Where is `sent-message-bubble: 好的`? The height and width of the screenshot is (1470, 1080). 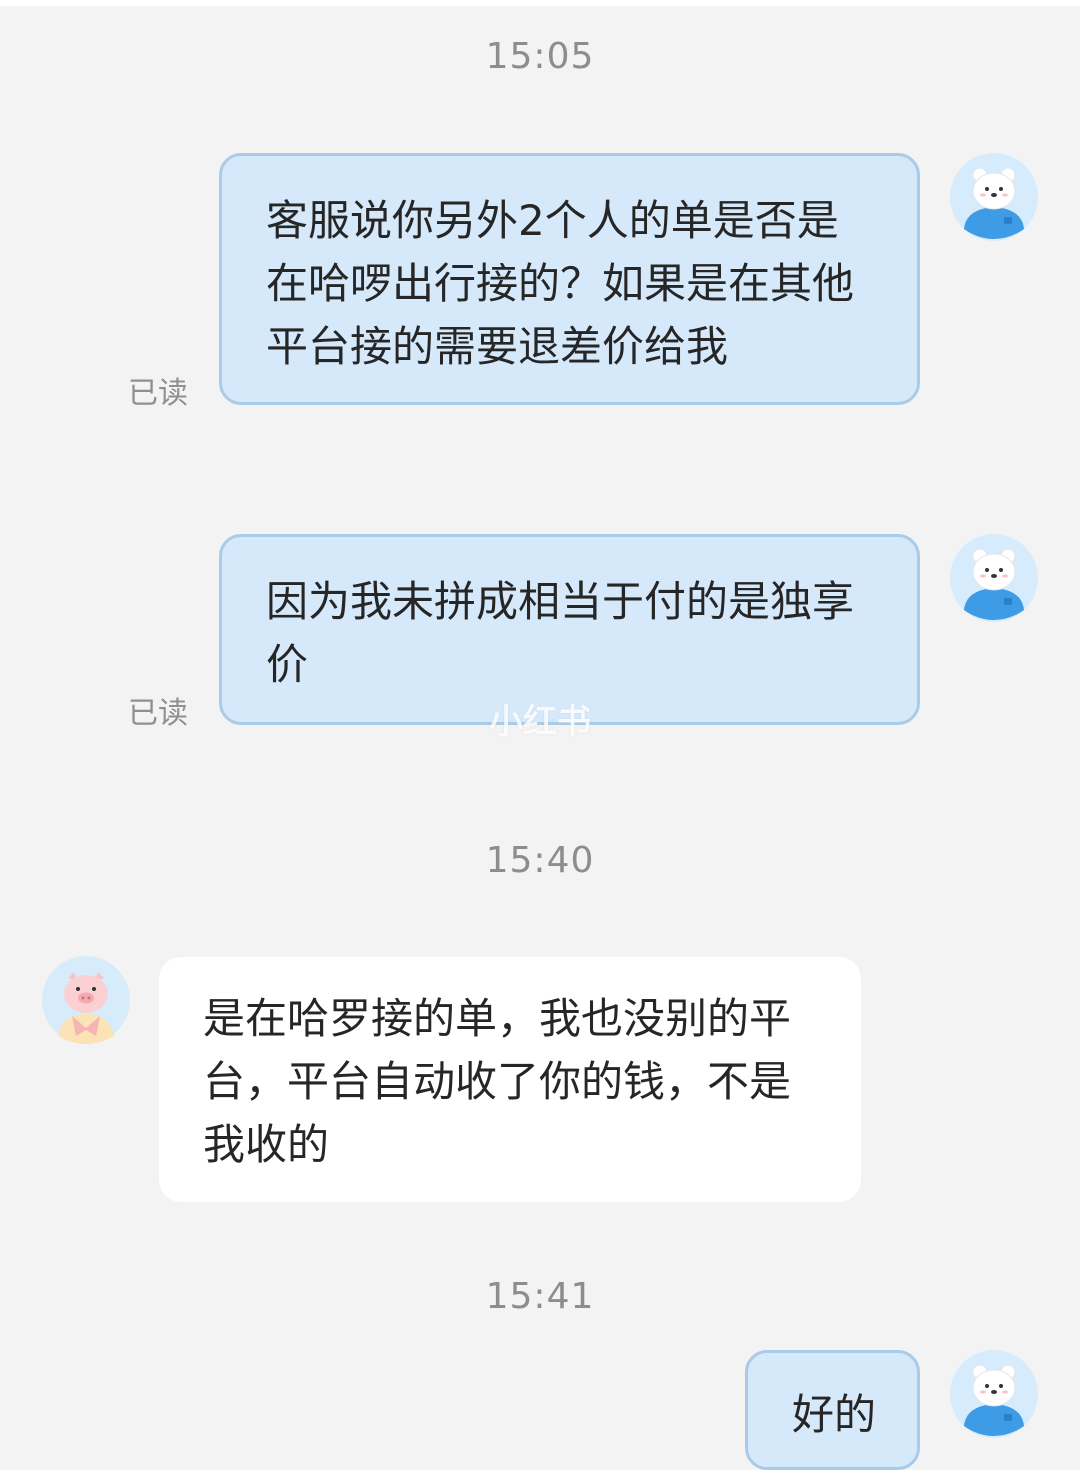 sent-message-bubble: 好的 is located at coordinates (832, 1410).